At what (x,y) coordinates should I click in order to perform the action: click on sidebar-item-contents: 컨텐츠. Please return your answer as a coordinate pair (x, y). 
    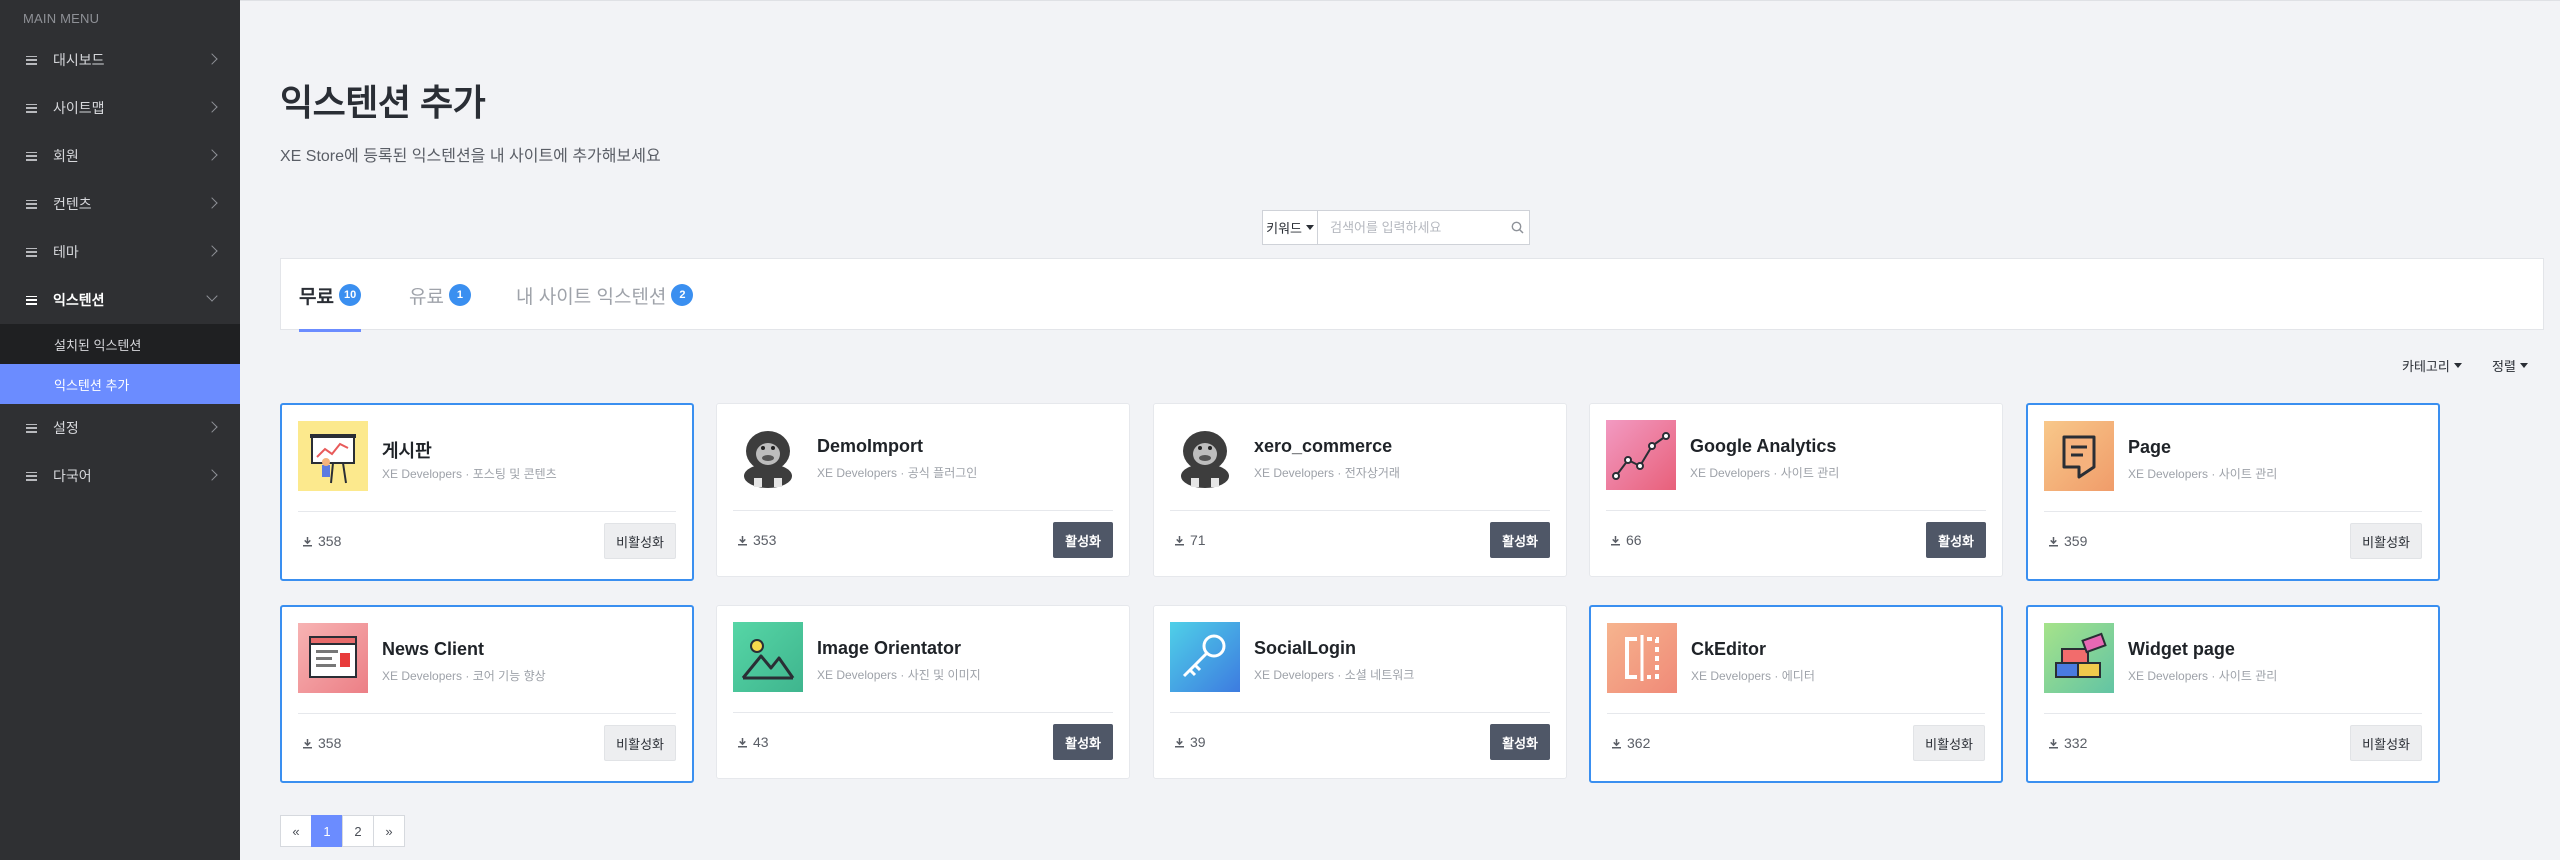
    Looking at the image, I should click on (120, 204).